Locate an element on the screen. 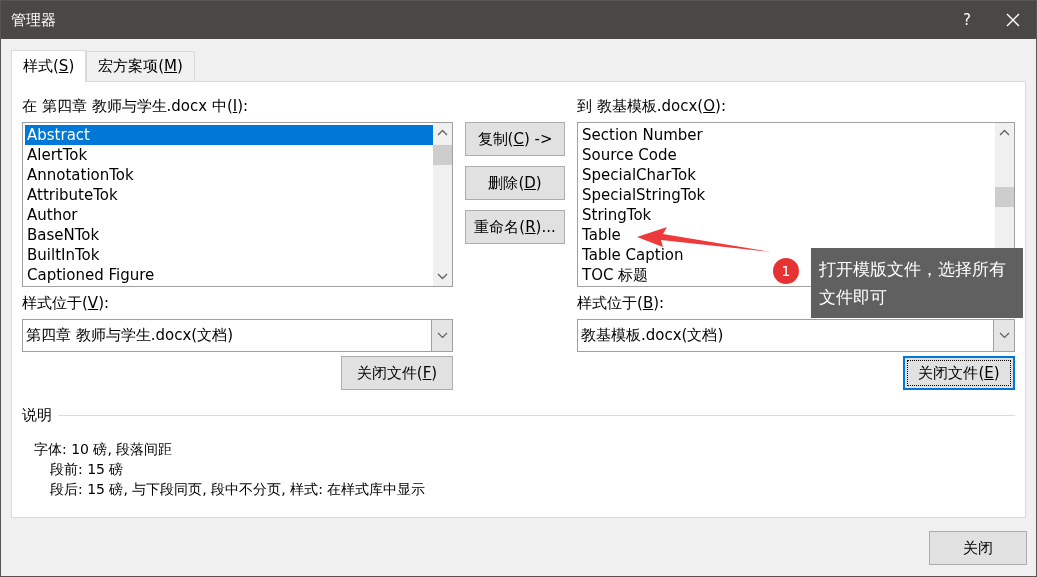 The height and width of the screenshot is (577, 1037). tooltip: 打开模版文件，选择所有文件即可 is located at coordinates (917, 283).